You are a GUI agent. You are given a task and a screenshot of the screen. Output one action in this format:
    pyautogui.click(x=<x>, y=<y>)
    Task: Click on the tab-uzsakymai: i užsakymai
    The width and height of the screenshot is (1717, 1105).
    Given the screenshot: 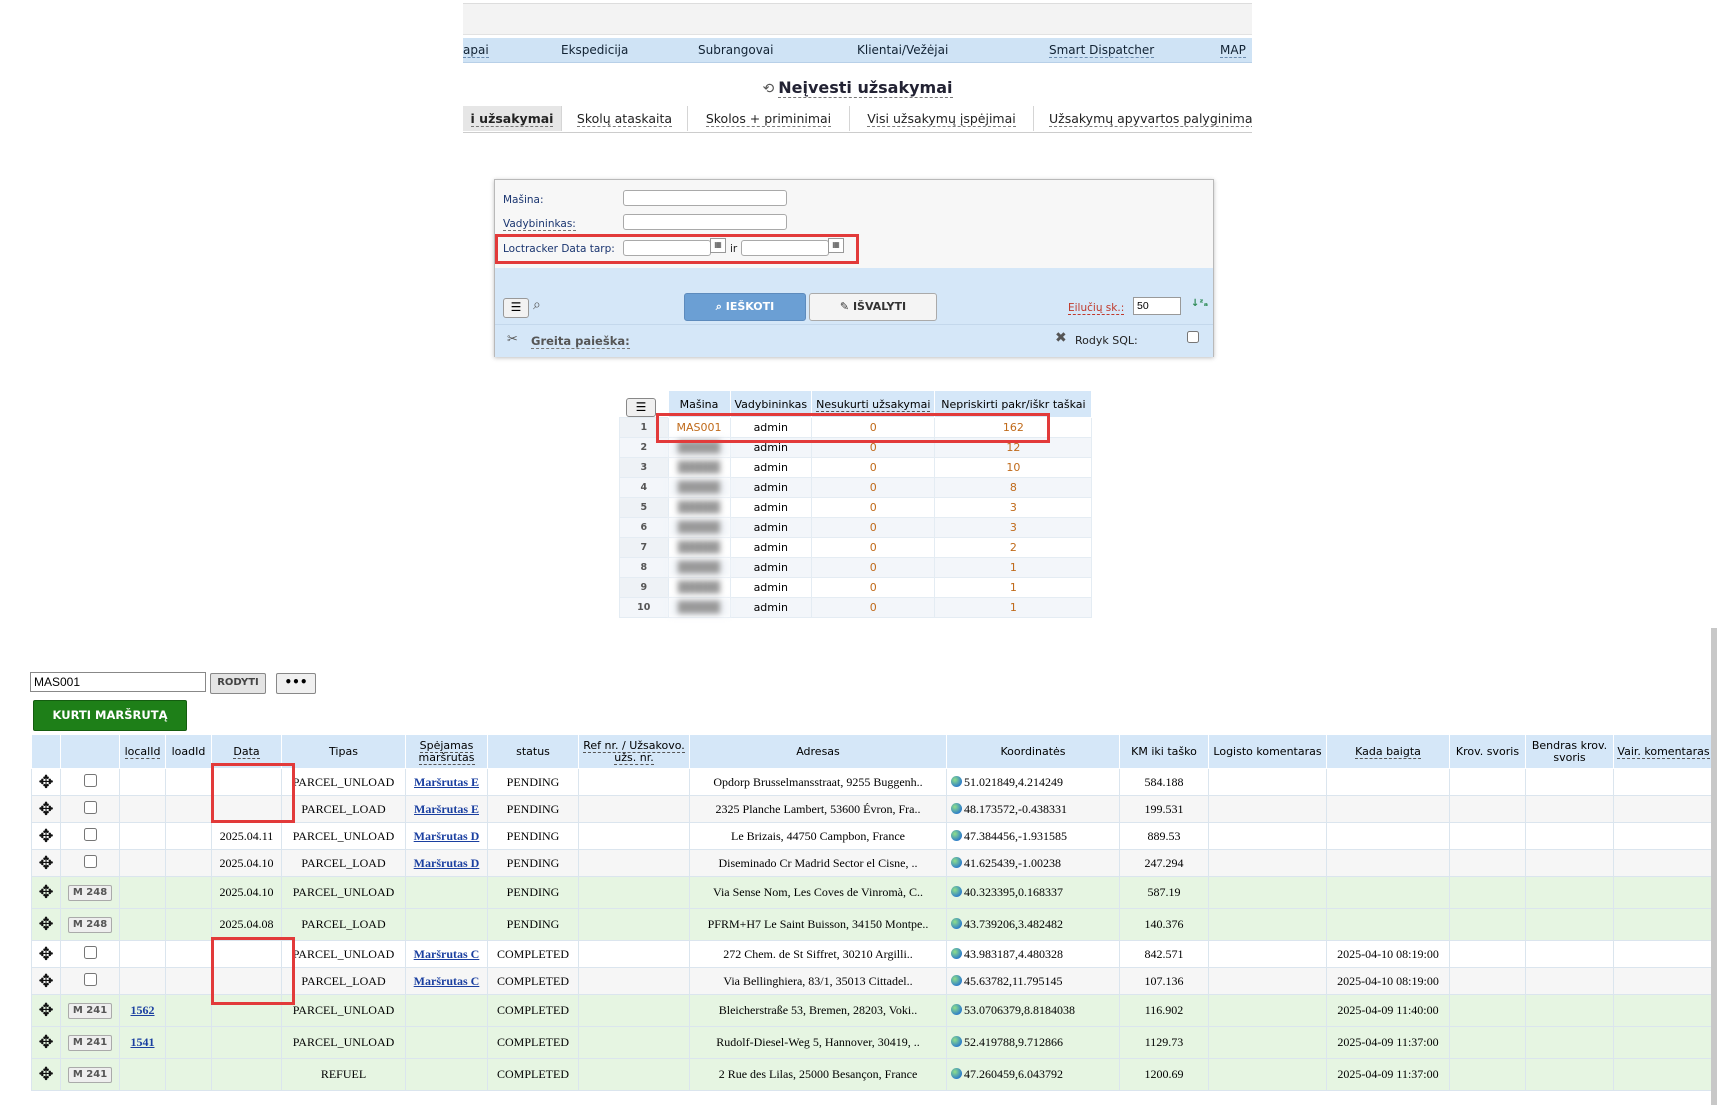 What is the action you would take?
    pyautogui.click(x=512, y=118)
    